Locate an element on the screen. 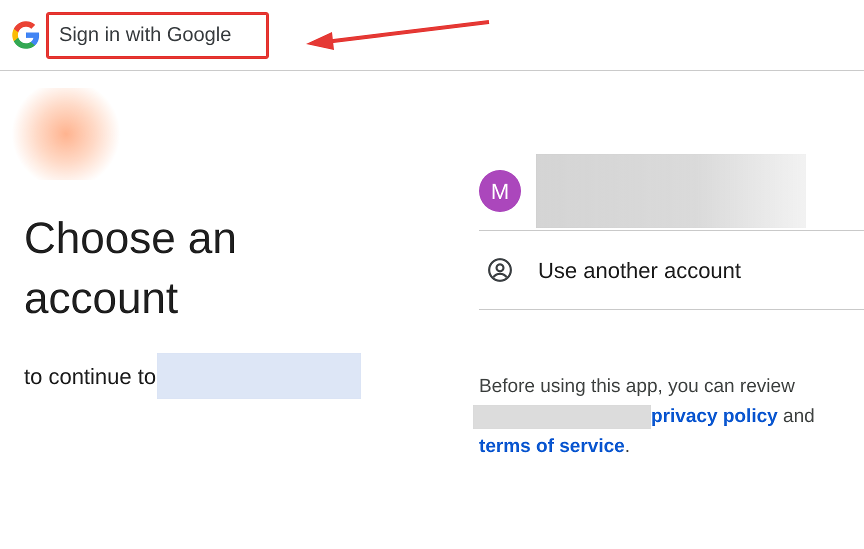 This screenshot has width=864, height=549. page-title: Sign in with Google is located at coordinates (145, 35).